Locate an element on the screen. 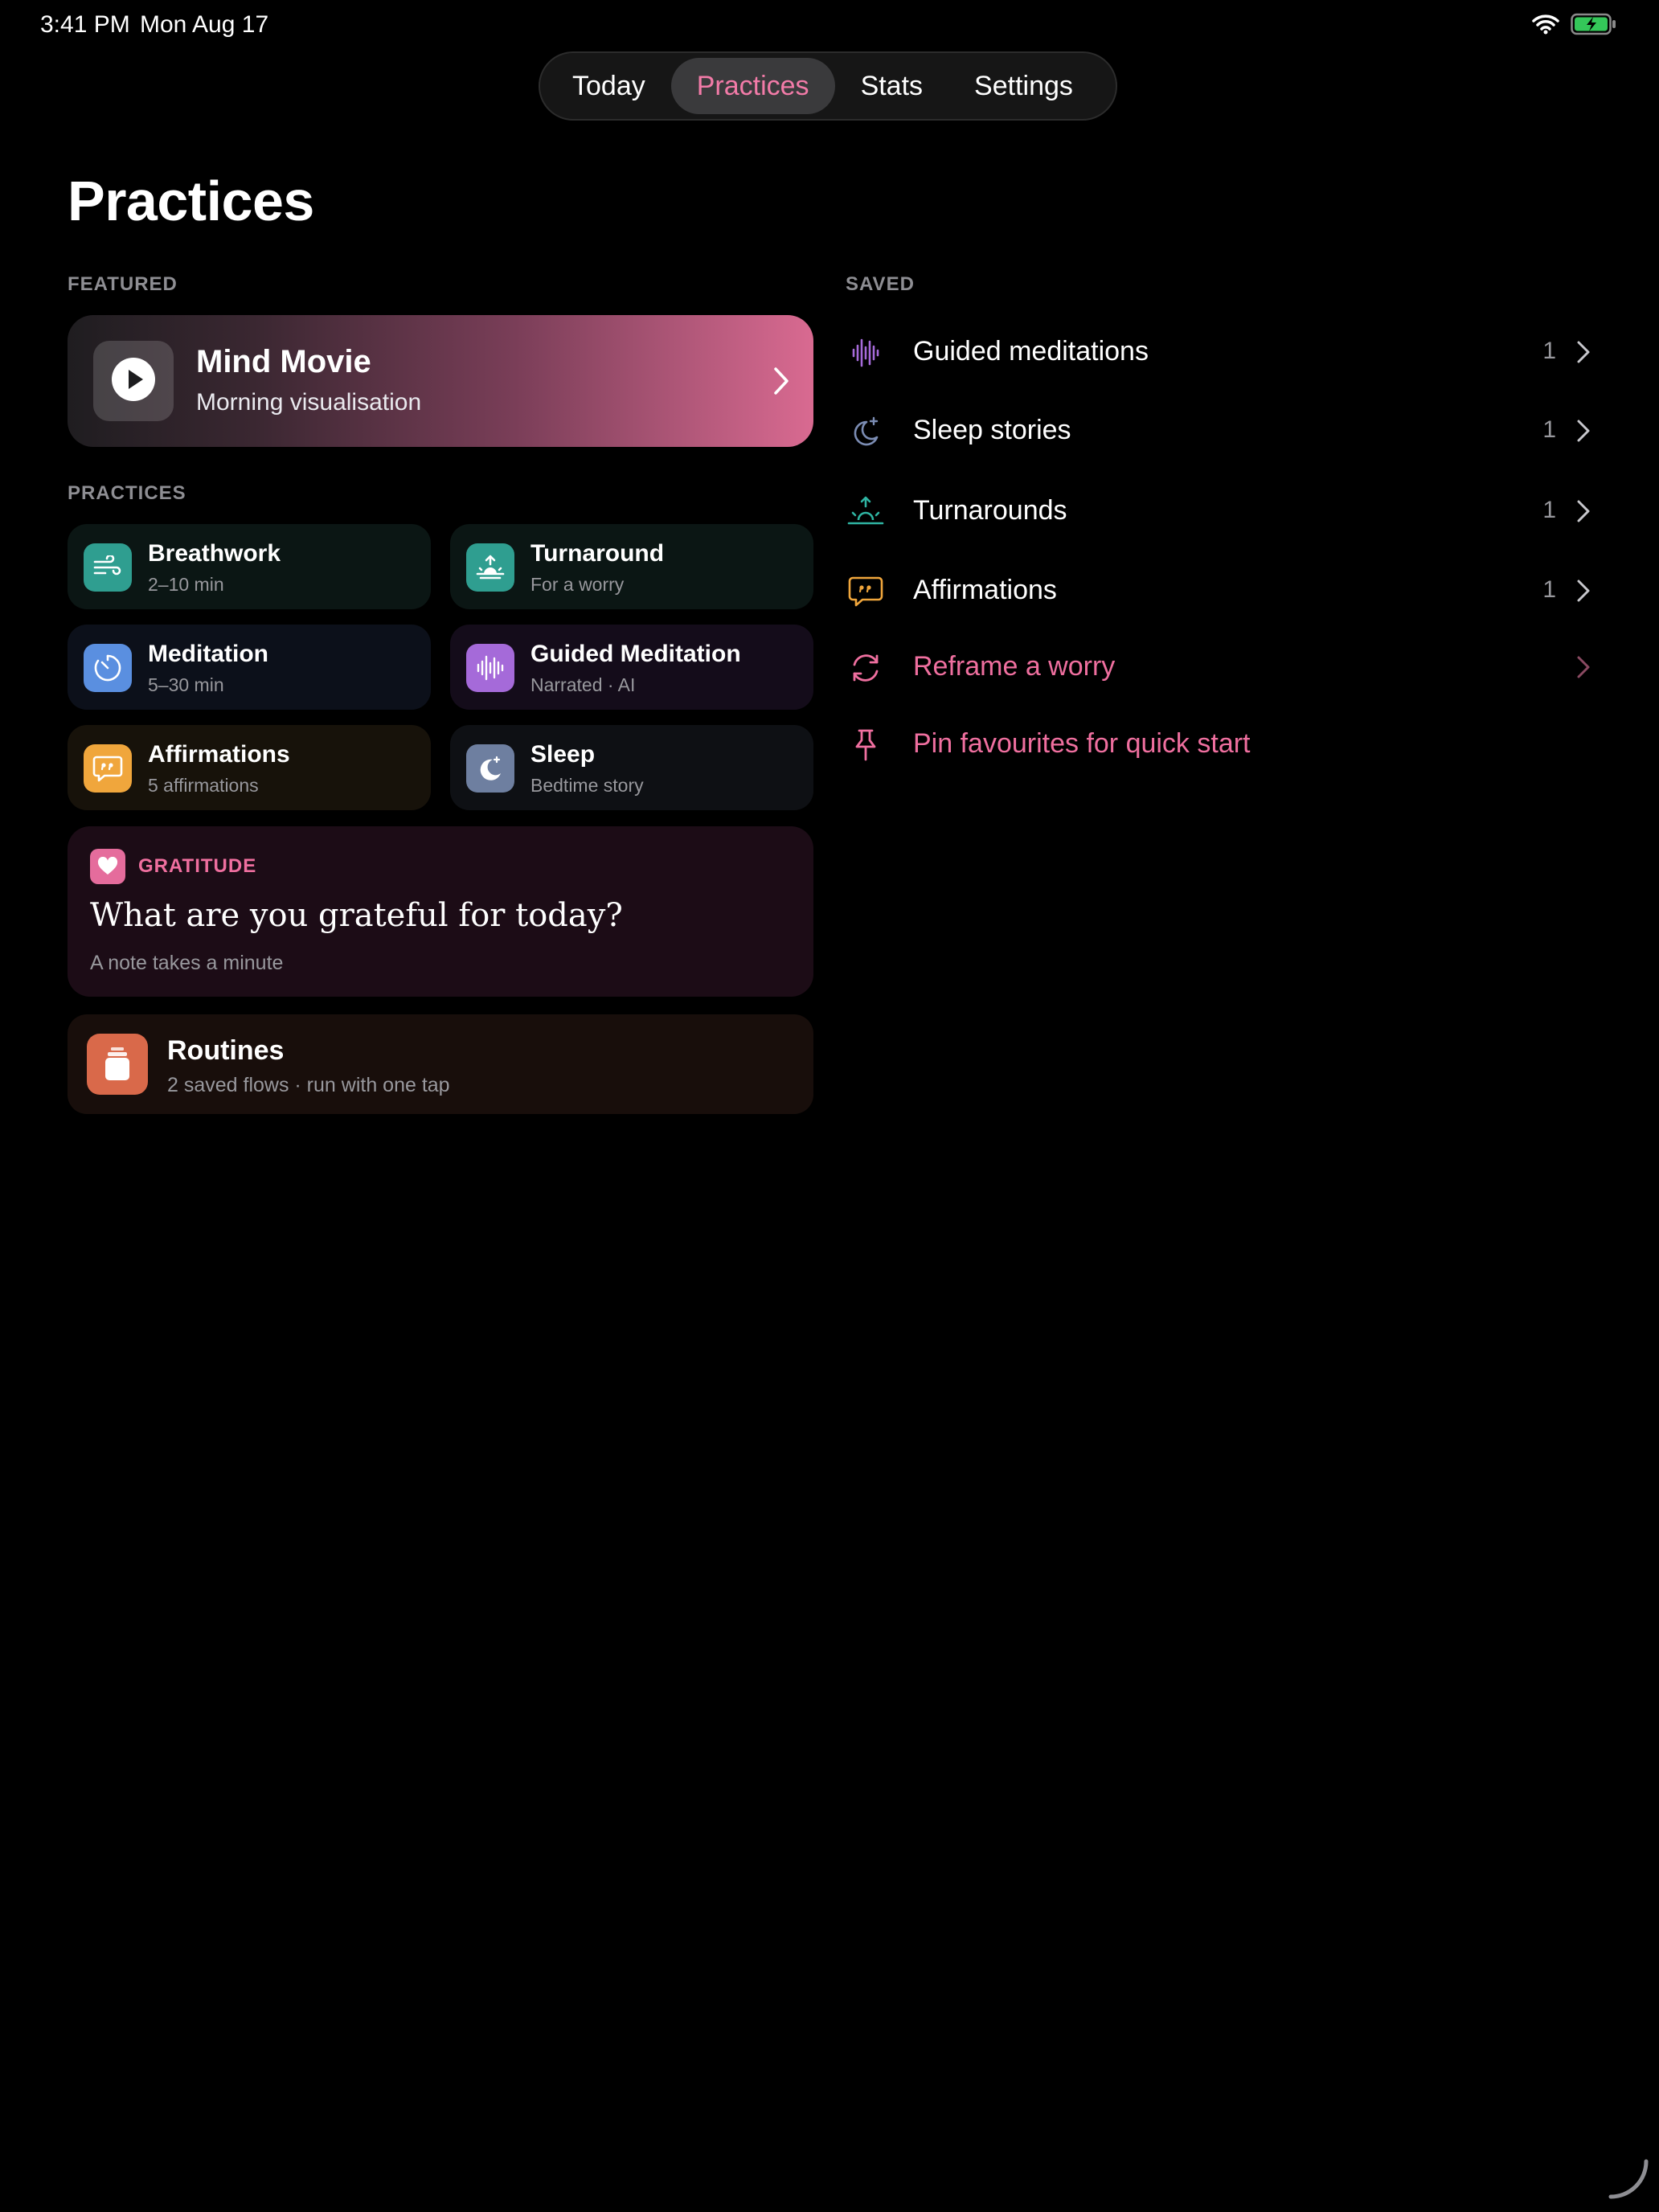  practice-tile-affirmations: Affirmations 5 affirmations is located at coordinates (249, 767).